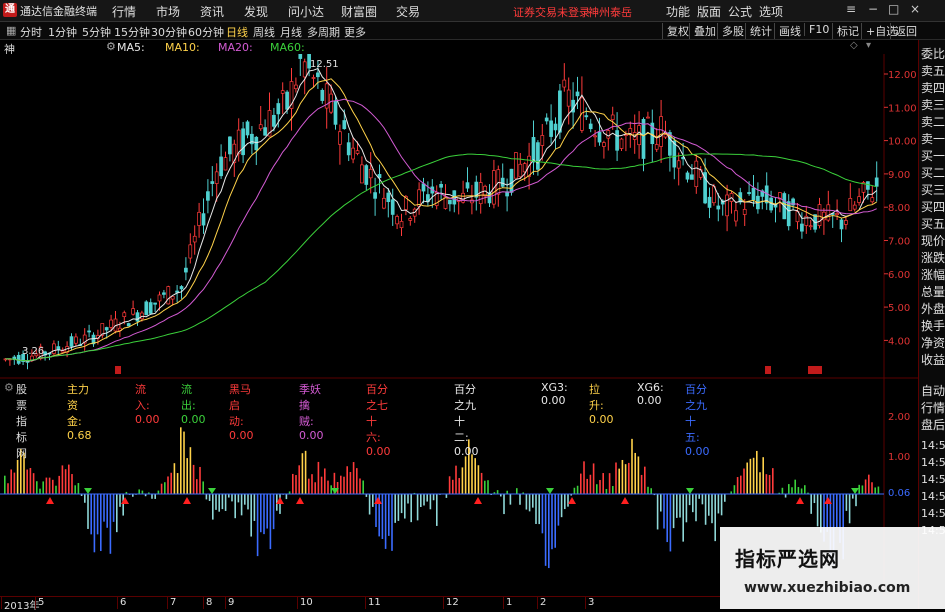 The width and height of the screenshot is (945, 612). What do you see at coordinates (732, 31) in the screenshot?
I see `multi-stock-button: 多股` at bounding box center [732, 31].